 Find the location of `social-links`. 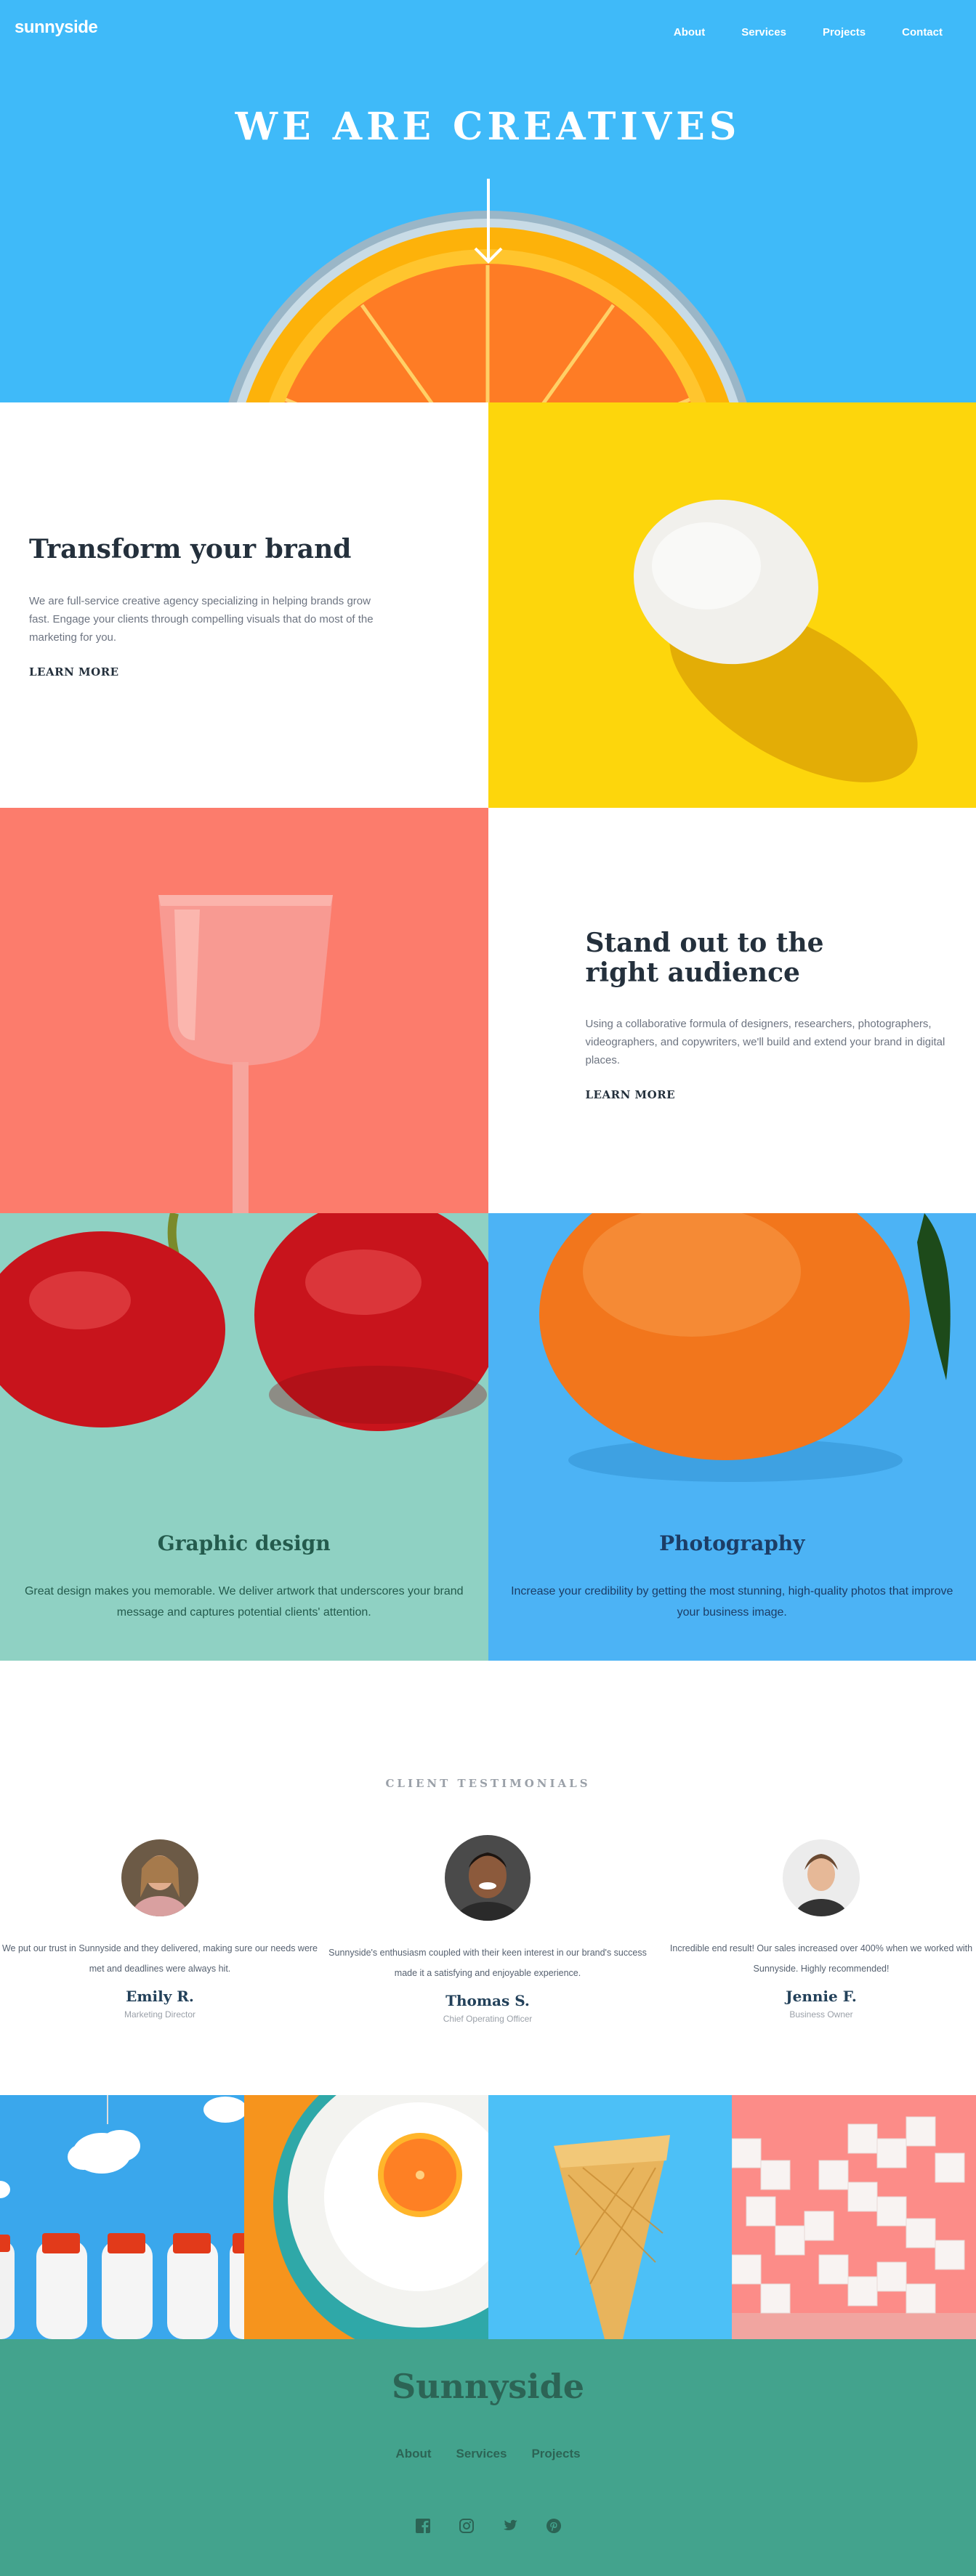

social-links is located at coordinates (488, 2526).